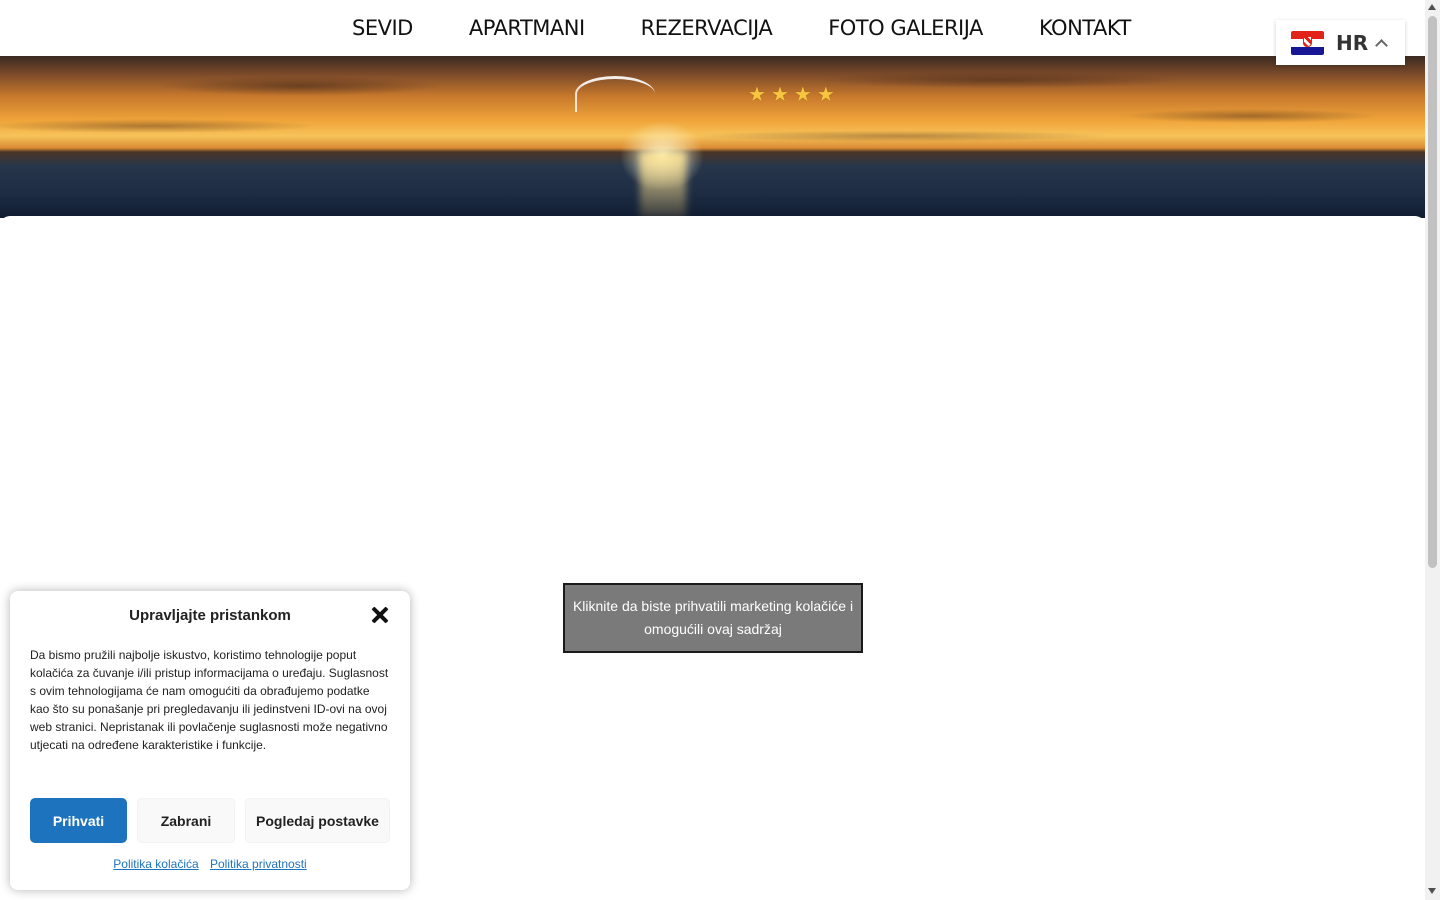  Describe the element at coordinates (1432, 891) in the screenshot. I see `scroll-down-arrow-icon` at that location.